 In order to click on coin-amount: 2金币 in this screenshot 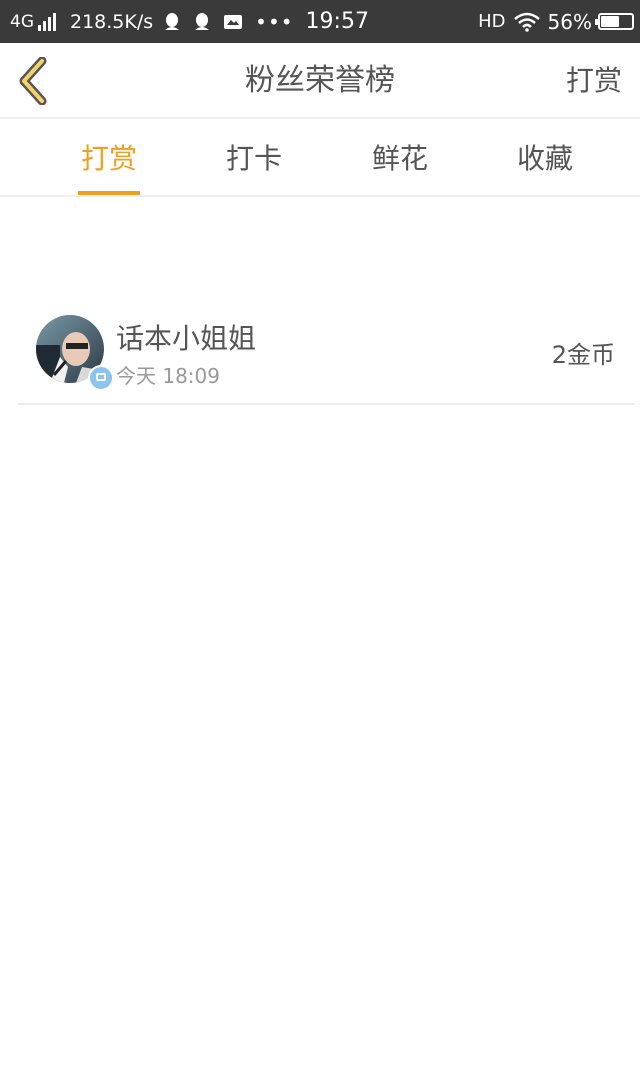, I will do `click(583, 355)`.